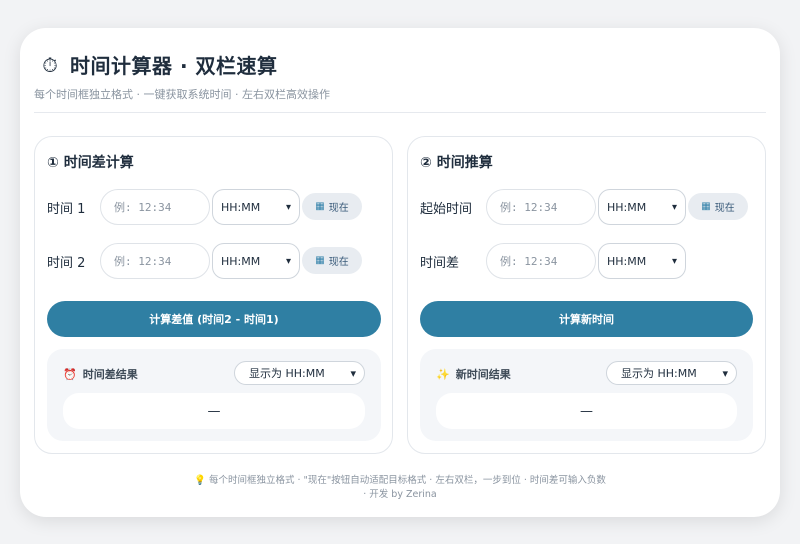  Describe the element at coordinates (400, 112) in the screenshot. I see `header-divider` at that location.